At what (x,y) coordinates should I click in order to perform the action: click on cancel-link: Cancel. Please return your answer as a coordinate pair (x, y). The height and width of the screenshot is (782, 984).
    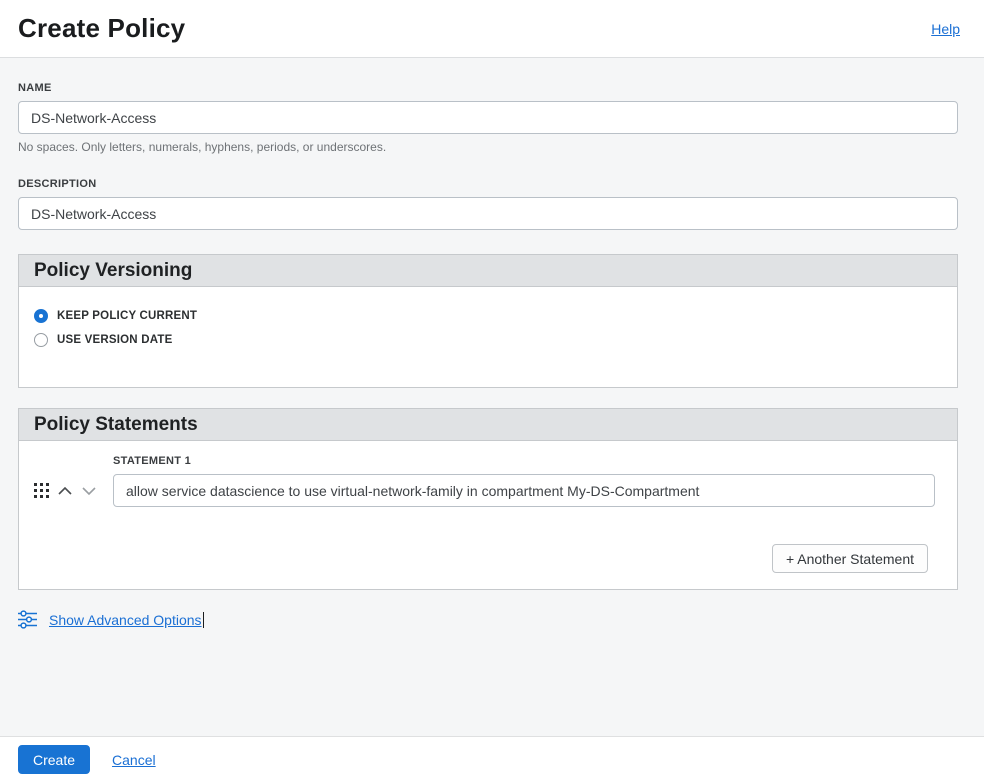
    Looking at the image, I should click on (134, 760).